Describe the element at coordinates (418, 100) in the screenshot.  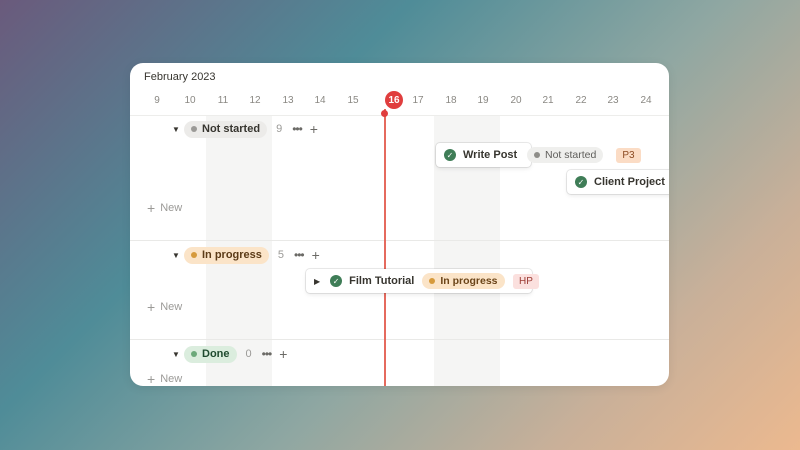
I see `day-label: 17` at that location.